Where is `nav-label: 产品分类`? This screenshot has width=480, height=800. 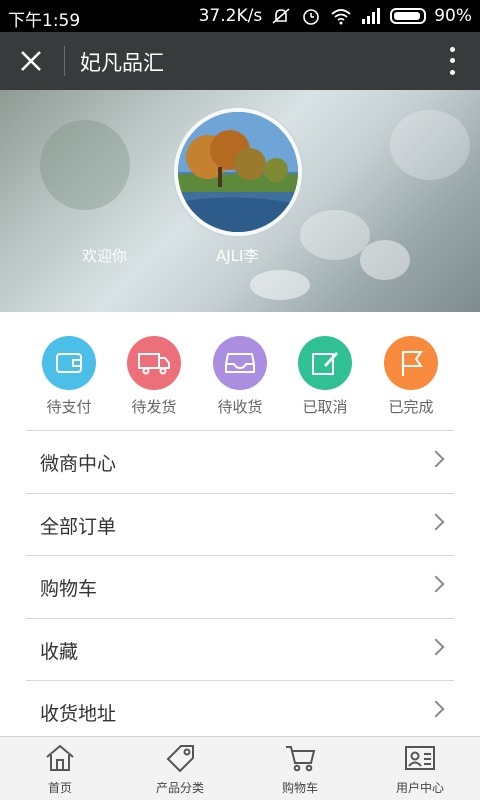 nav-label: 产品分类 is located at coordinates (179, 788).